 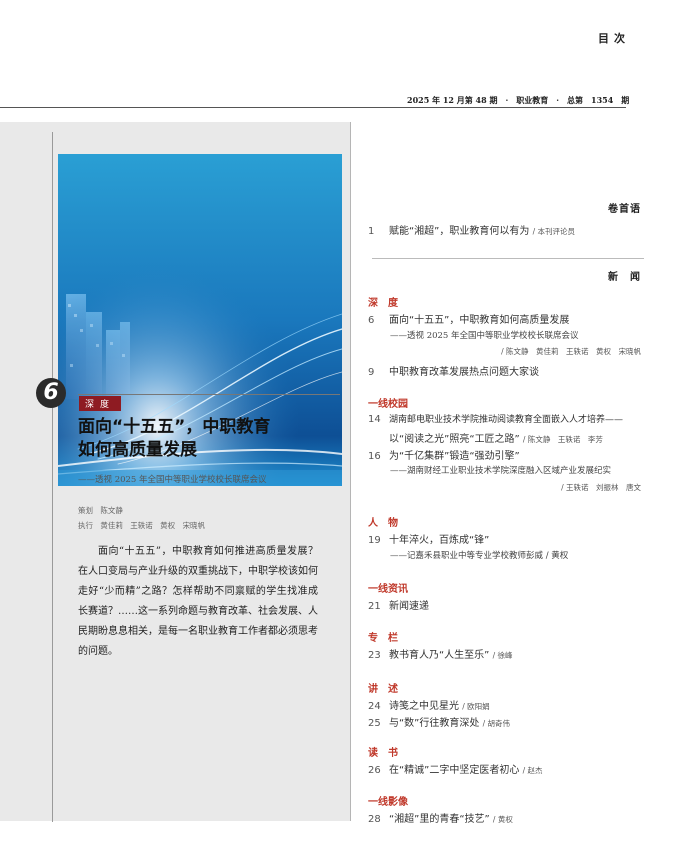 I want to click on feature-subtitle: ——透视 2025 年全国中等职业学校校长联席会议, so click(x=172, y=480).